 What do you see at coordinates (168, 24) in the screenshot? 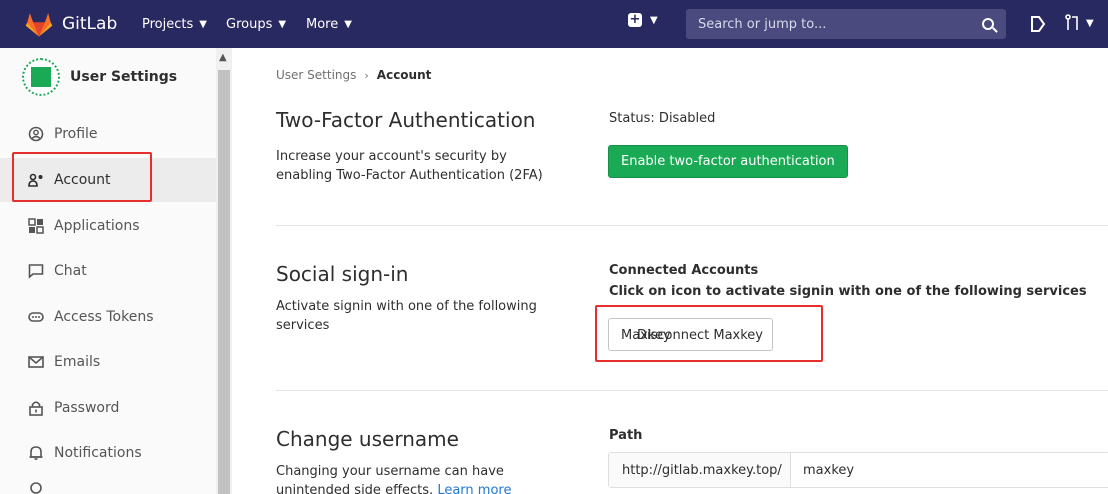
I see `projects-label: Projects` at bounding box center [168, 24].